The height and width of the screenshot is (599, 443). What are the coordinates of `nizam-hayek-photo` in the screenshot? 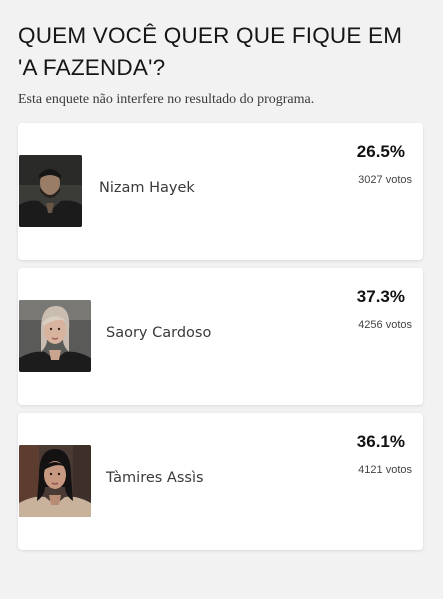 It's located at (50, 191).